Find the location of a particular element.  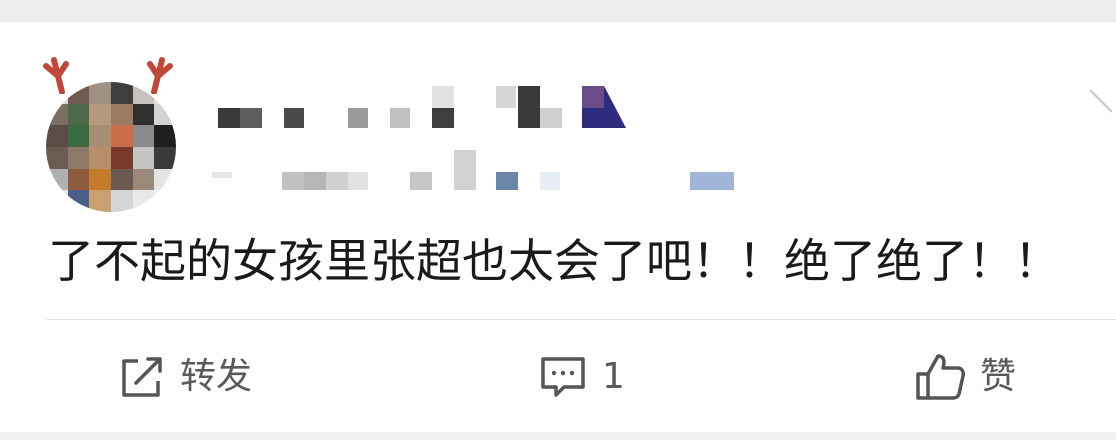

chevron-down-icon is located at coordinates (1101, 101).